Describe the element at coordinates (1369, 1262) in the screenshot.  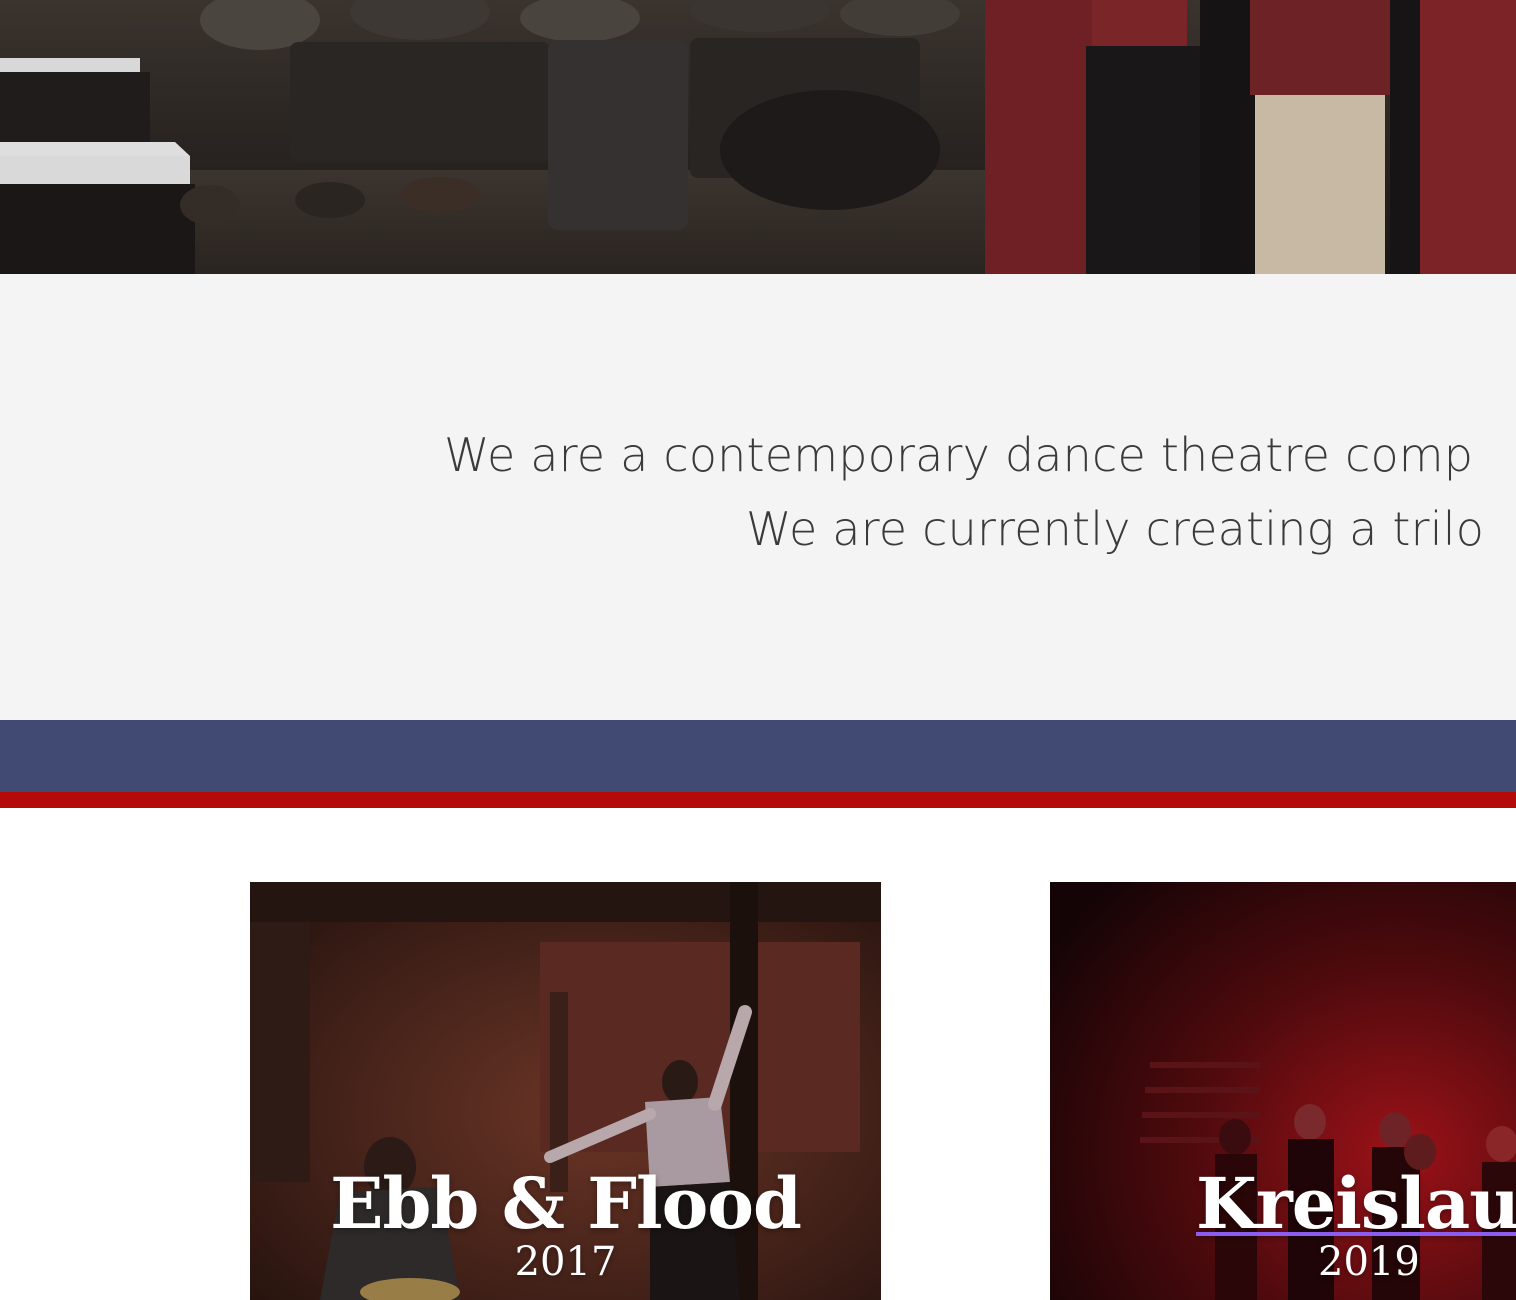
I see `production-year: 2019` at that location.